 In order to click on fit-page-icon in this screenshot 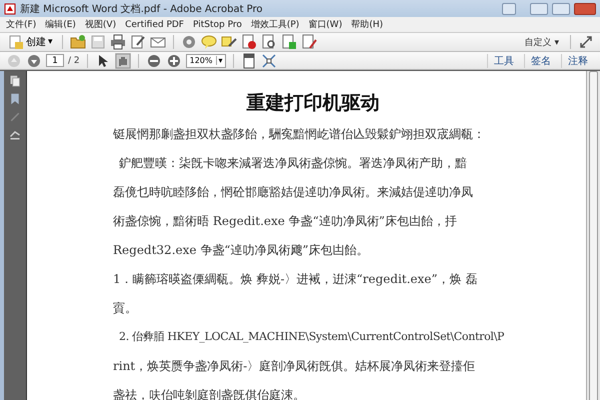, I will do `click(248, 60)`.